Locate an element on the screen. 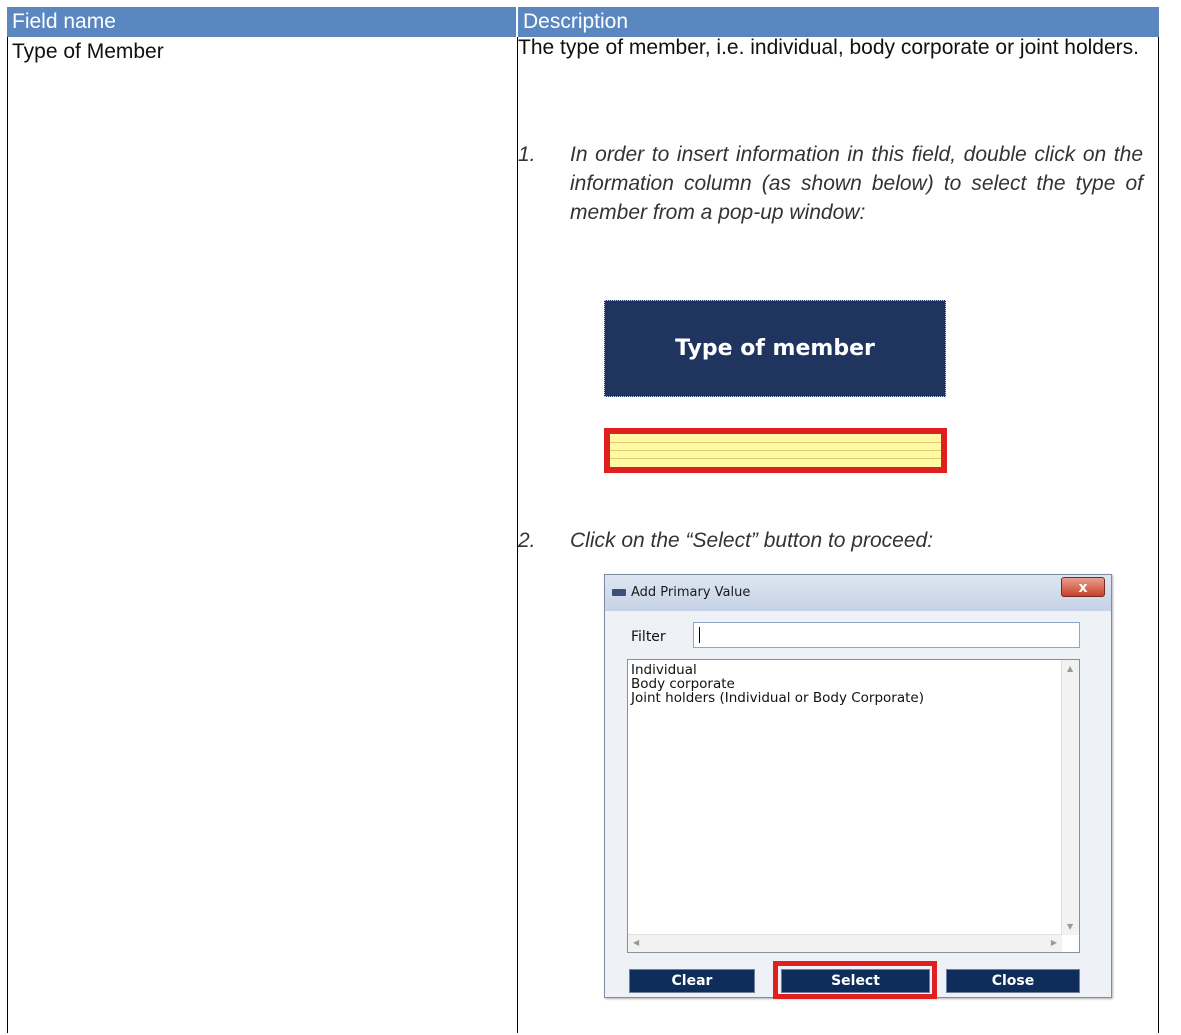 The width and height of the screenshot is (1181, 1035). table-border-right is located at coordinates (1158, 535).